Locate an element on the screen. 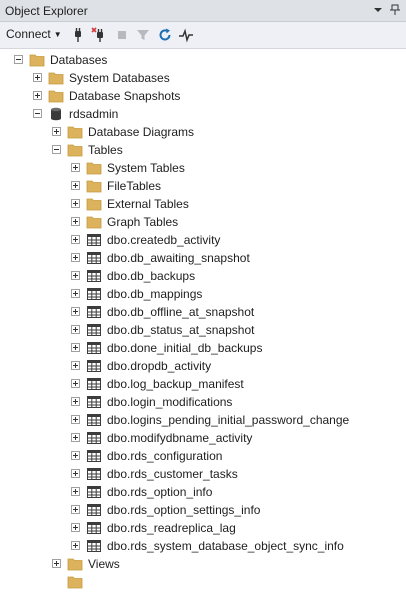 This screenshot has width=406, height=593. connect-button: Connect ▼ is located at coordinates (34, 34).